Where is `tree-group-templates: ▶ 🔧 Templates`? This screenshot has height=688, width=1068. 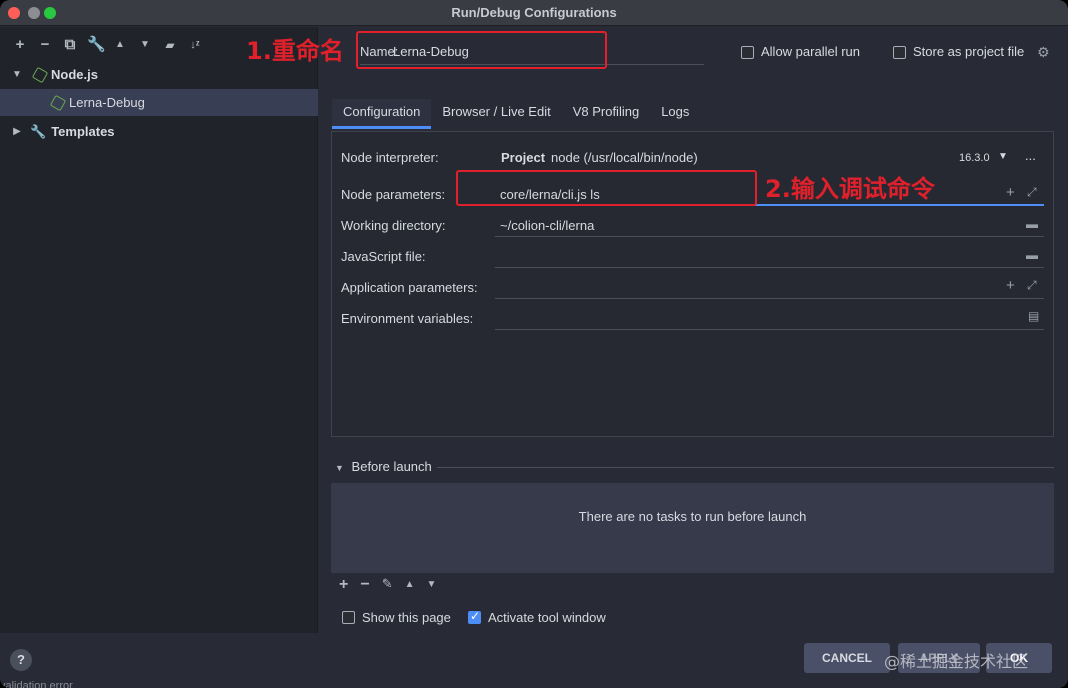 tree-group-templates: ▶ 🔧 Templates is located at coordinates (159, 131).